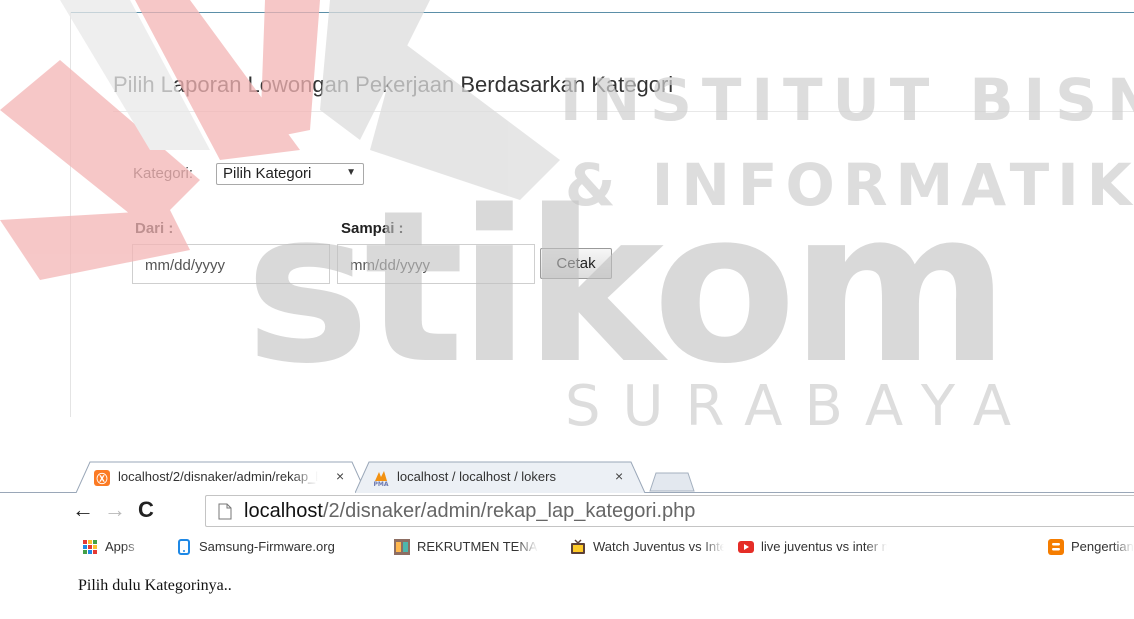 This screenshot has width=1134, height=619. What do you see at coordinates (155, 585) in the screenshot?
I see `page-message: Pilih dulu Kategorinya..` at bounding box center [155, 585].